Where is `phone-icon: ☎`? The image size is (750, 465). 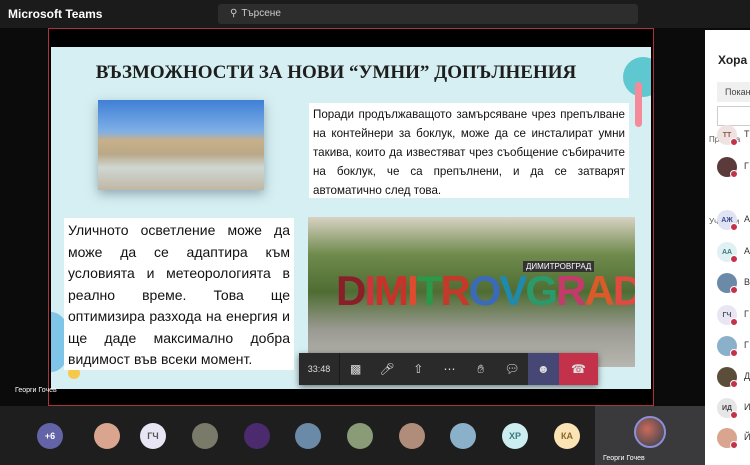
phone-icon: ☎ is located at coordinates (578, 369).